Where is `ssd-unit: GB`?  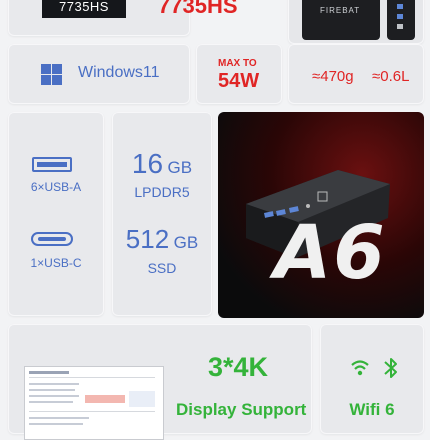 ssd-unit: GB is located at coordinates (186, 242).